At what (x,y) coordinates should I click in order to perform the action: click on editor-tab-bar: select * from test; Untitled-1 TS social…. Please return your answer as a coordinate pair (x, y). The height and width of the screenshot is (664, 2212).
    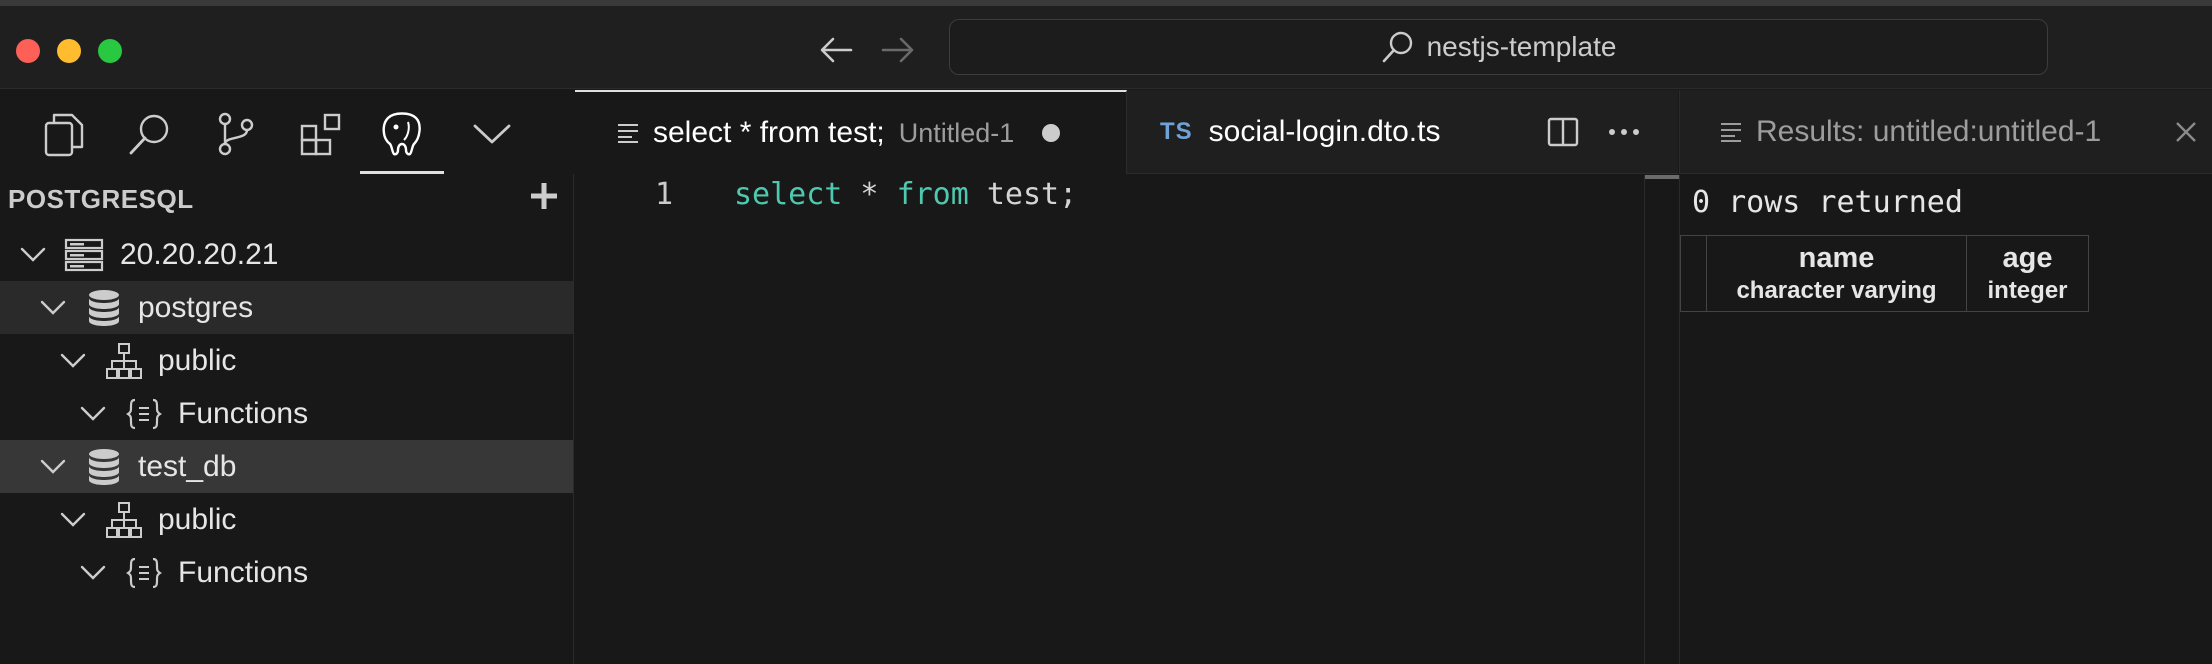
    Looking at the image, I should click on (1126, 132).